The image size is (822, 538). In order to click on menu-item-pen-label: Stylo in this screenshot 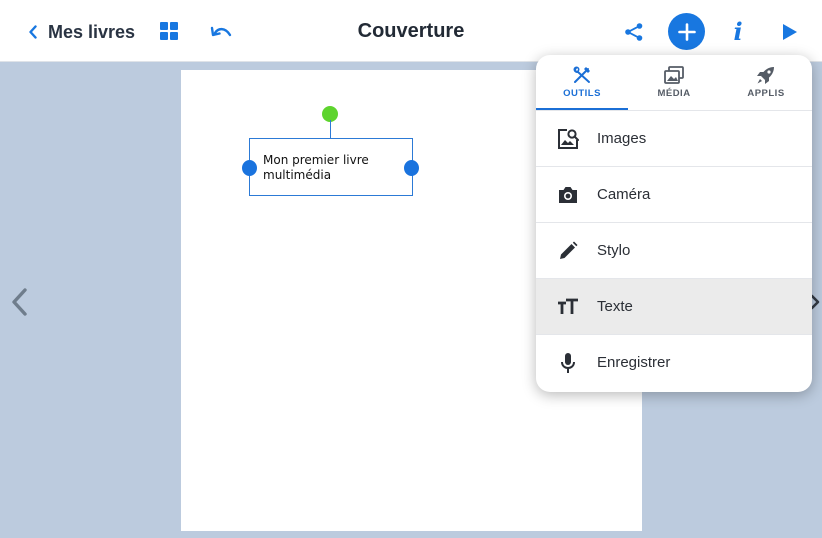, I will do `click(614, 250)`.